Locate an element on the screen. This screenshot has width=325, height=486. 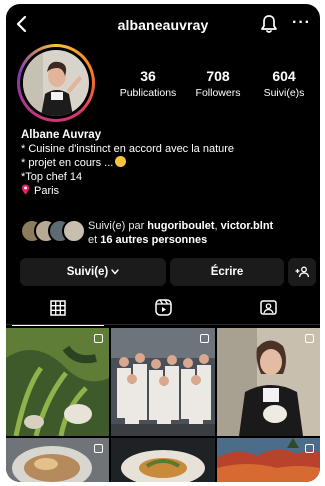
follower-username: hugoriboulet is located at coordinates (180, 226).